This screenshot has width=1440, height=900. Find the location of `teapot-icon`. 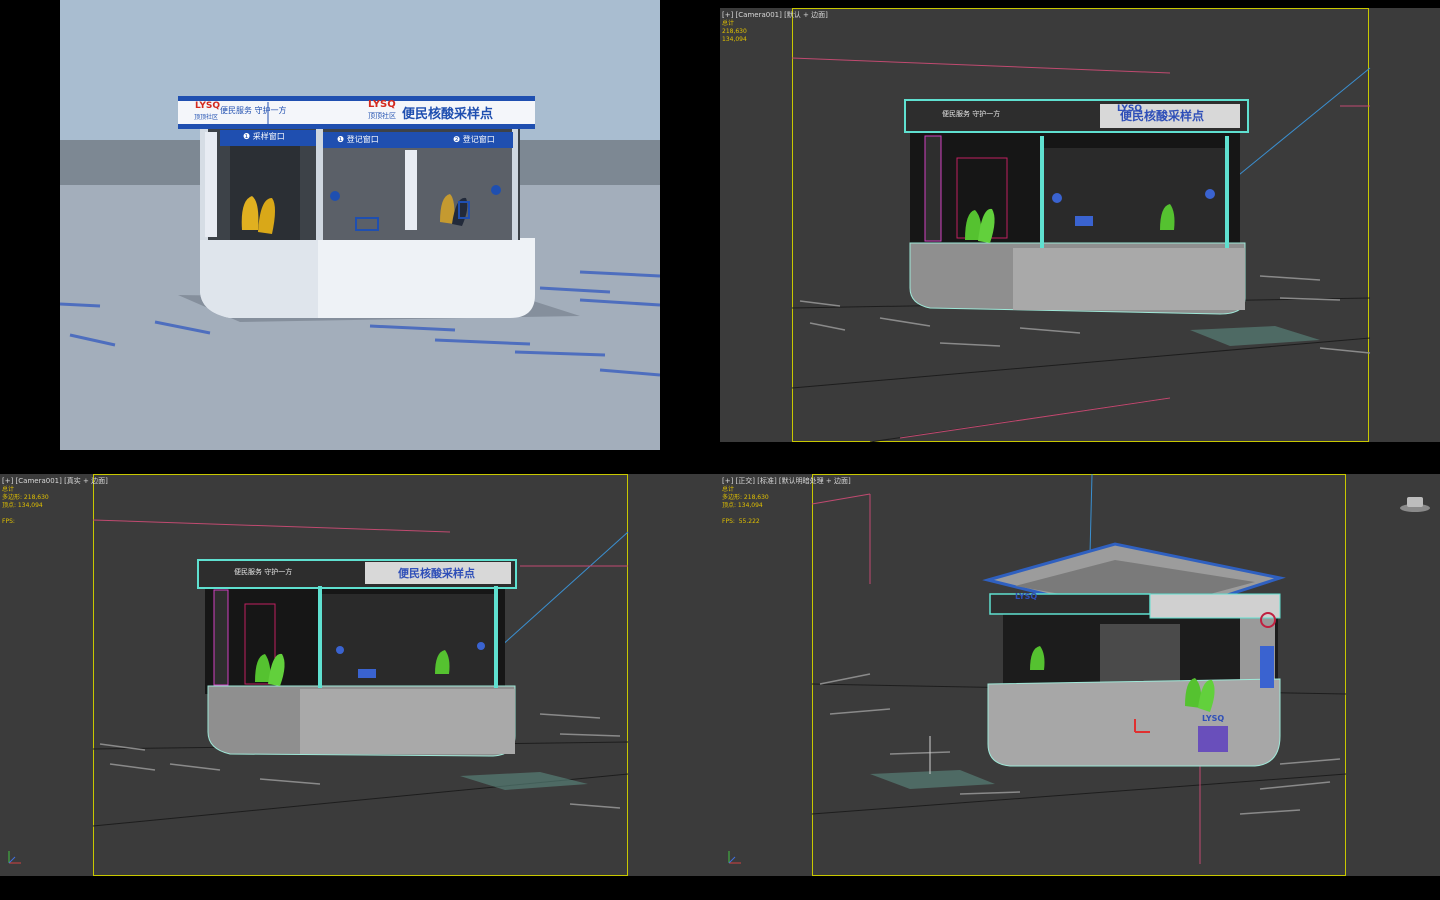

teapot-icon is located at coordinates (1415, 506).